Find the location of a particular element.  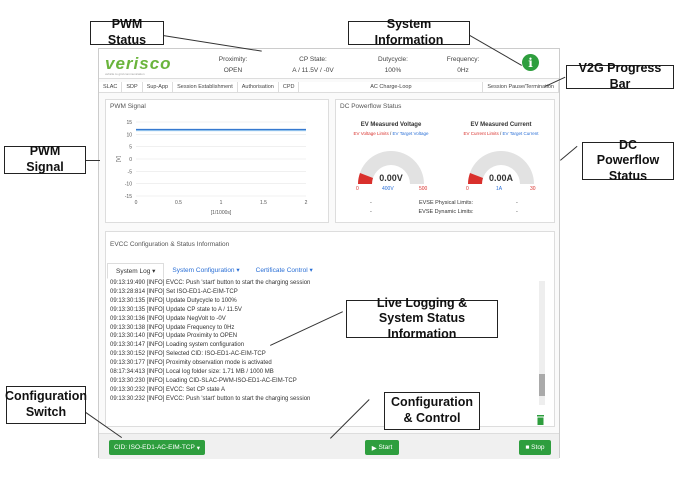

callout-pwm-status: PWM Status is located at coordinates (127, 32).